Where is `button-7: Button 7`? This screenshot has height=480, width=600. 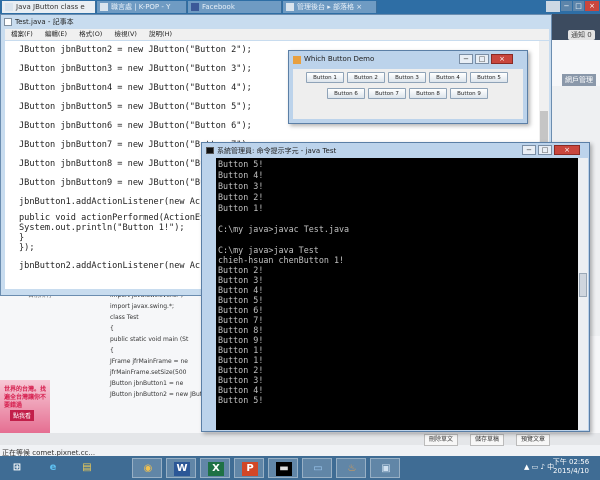 button-7: Button 7 is located at coordinates (387, 93).